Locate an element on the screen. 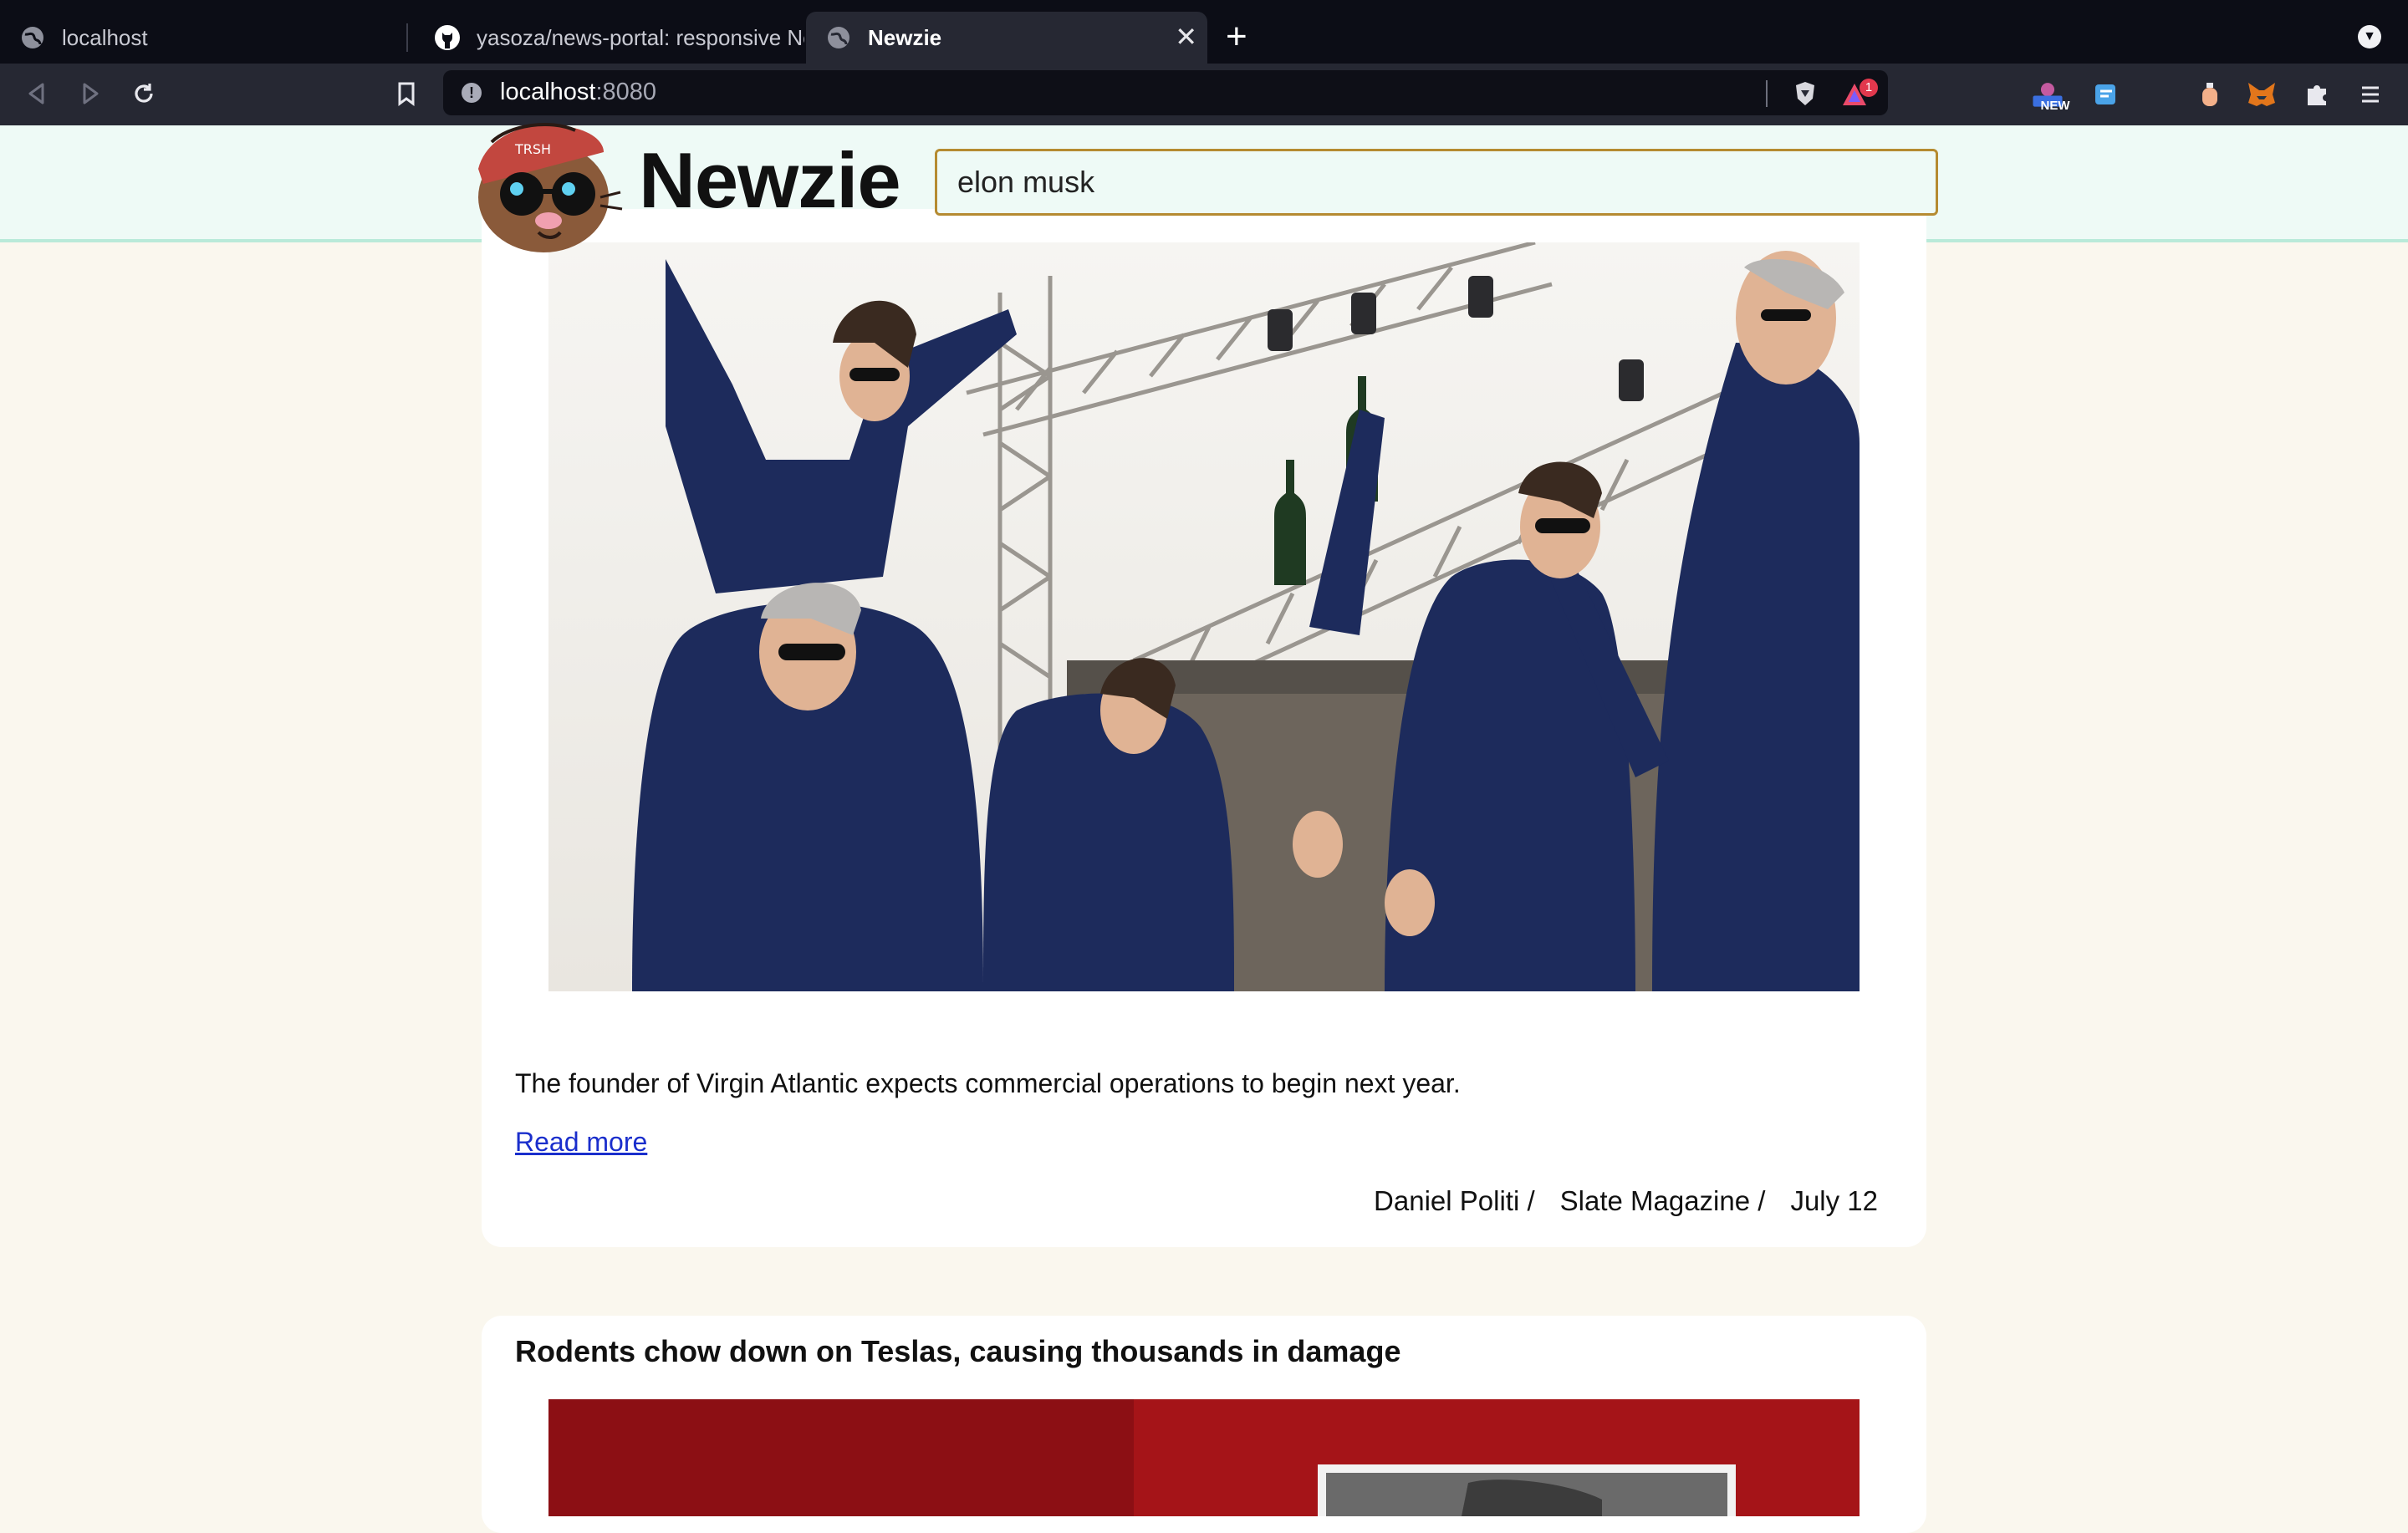 The height and width of the screenshot is (1533, 2408). address-bar: ! localhost:8080 1 is located at coordinates (1165, 92).